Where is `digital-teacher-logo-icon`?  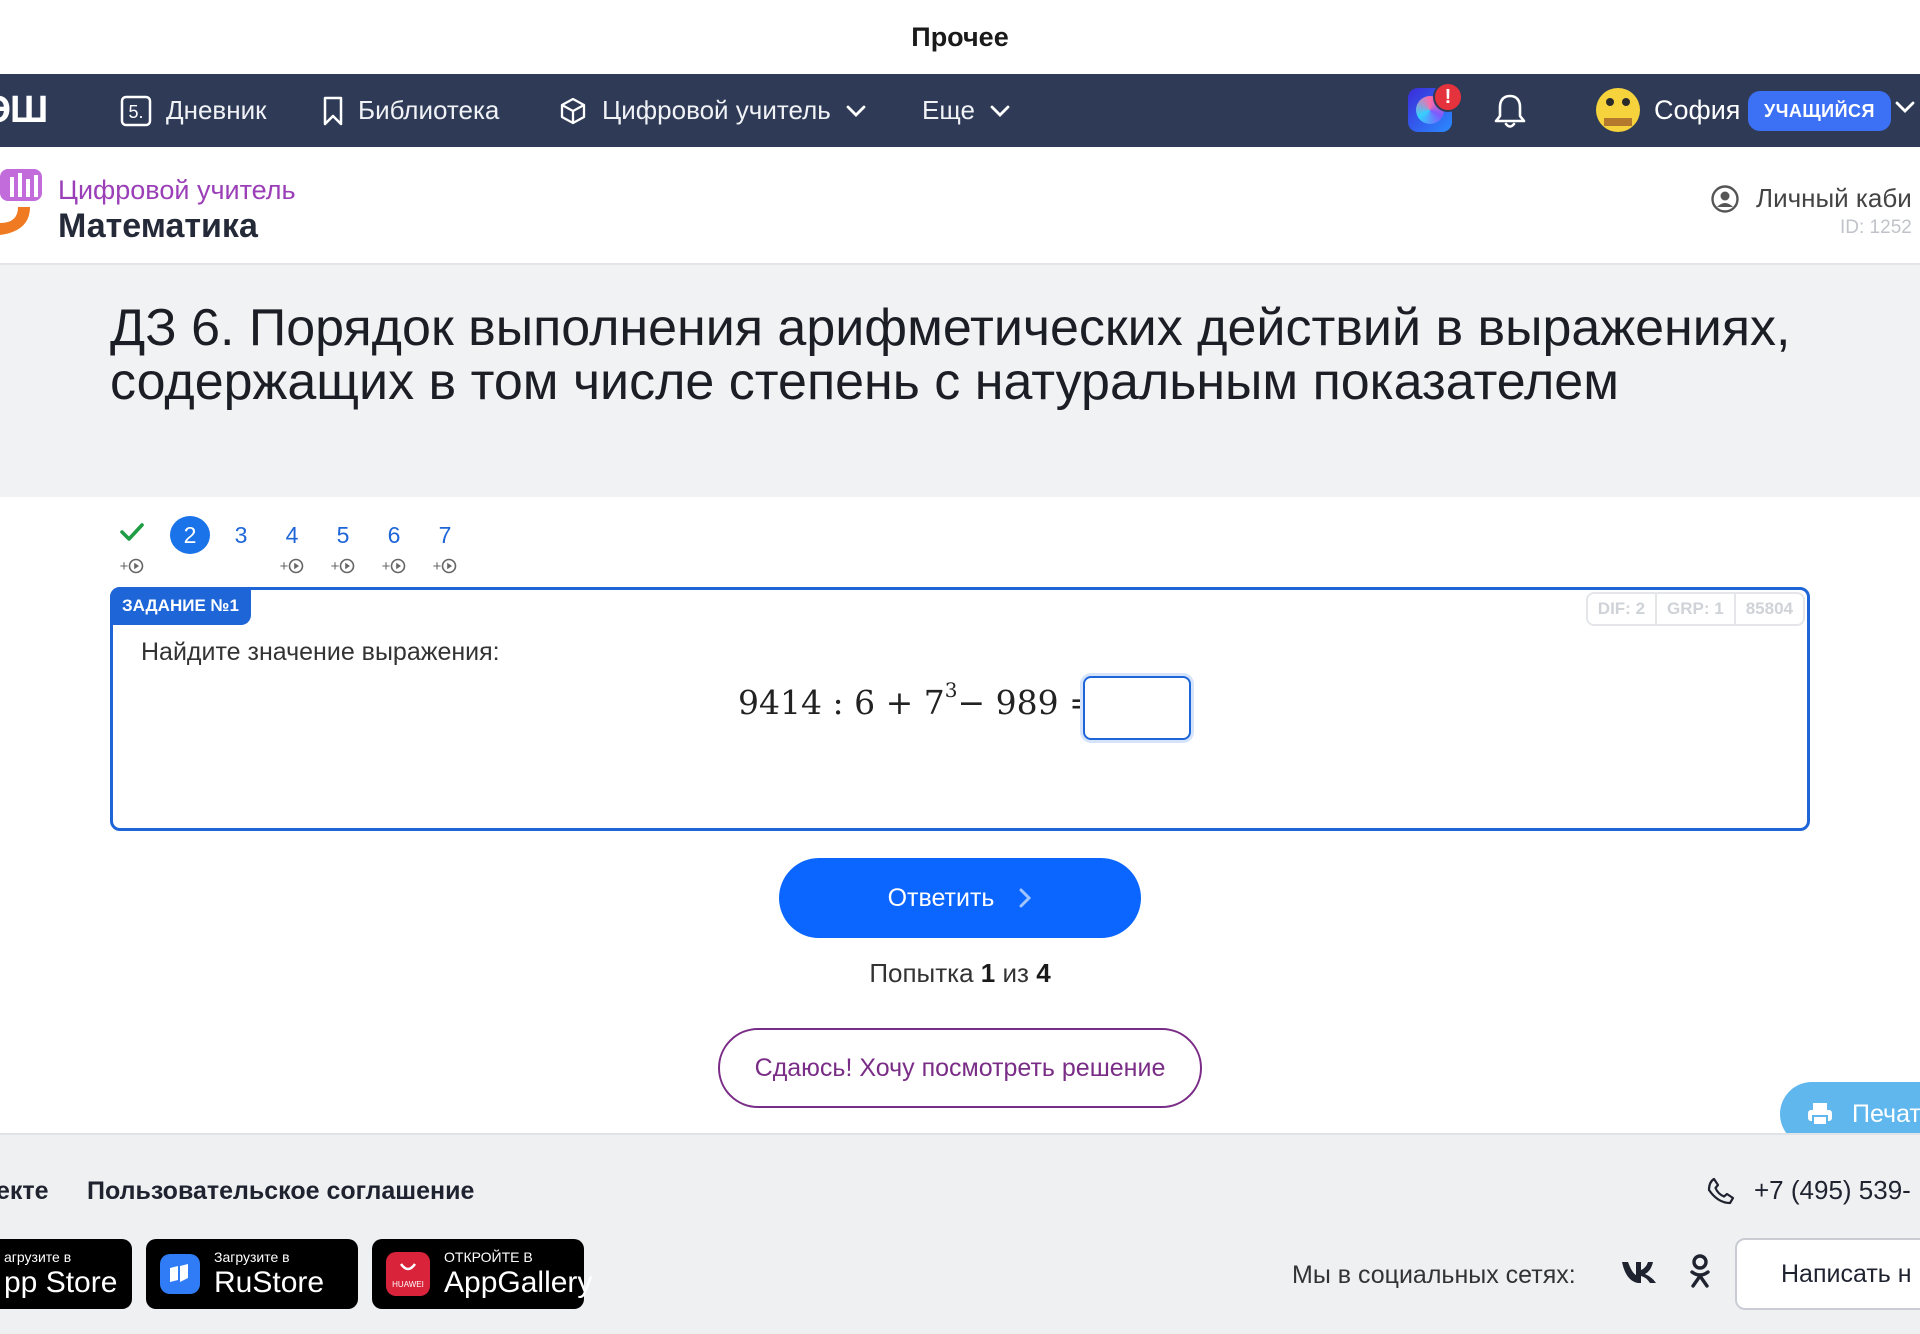
digital-teacher-logo-icon is located at coordinates (22, 202).